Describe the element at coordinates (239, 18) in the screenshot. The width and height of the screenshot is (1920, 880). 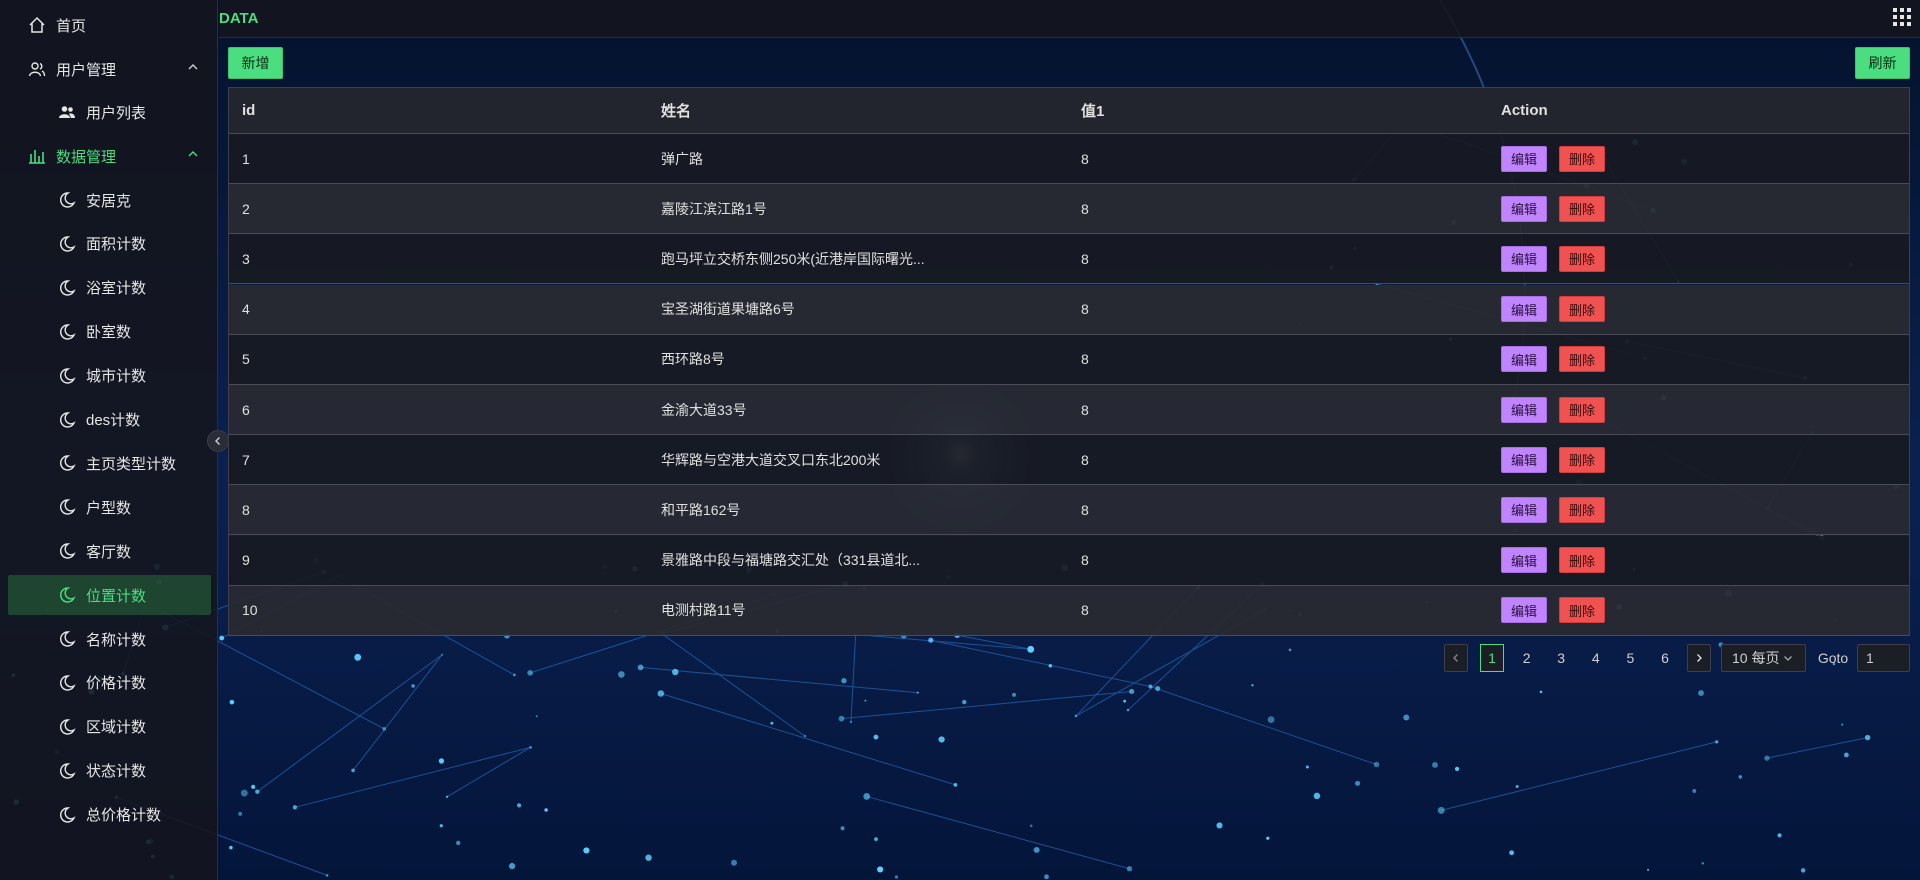
I see `app-title: DATA` at that location.